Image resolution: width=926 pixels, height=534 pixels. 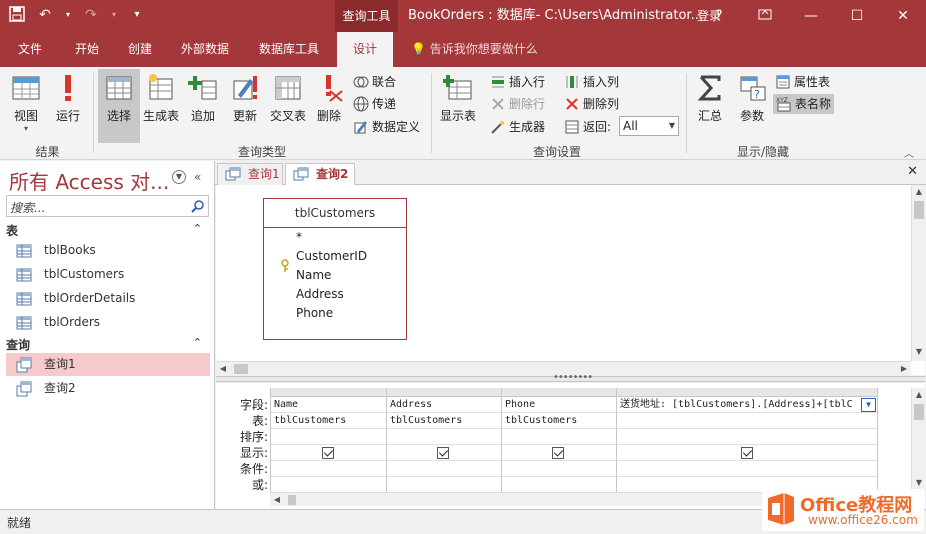 What do you see at coordinates (197, 177) in the screenshot?
I see `shutter-bar-close-icon: «` at bounding box center [197, 177].